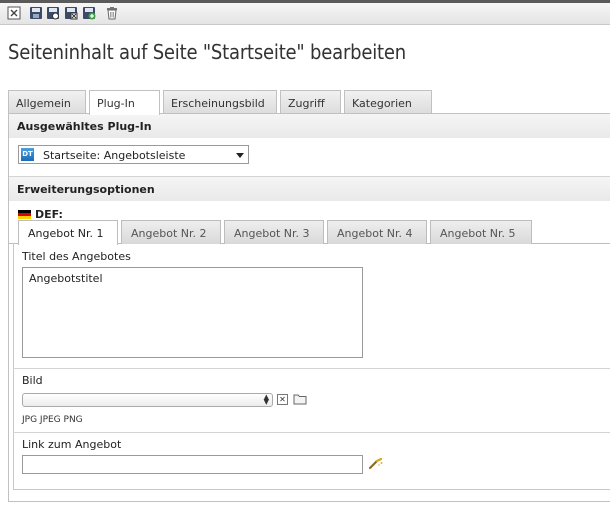 The image size is (610, 516). What do you see at coordinates (300, 399) in the screenshot?
I see `folder-icon` at bounding box center [300, 399].